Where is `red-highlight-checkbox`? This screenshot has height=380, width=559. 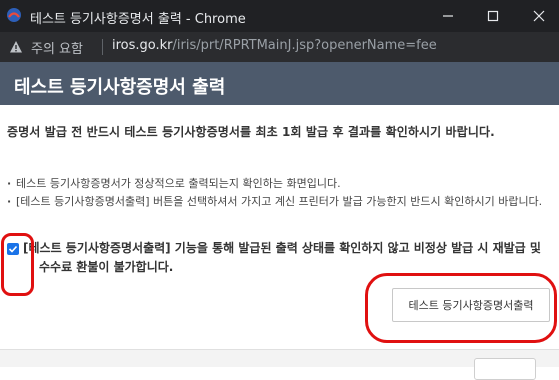 red-highlight-checkbox is located at coordinates (17, 264).